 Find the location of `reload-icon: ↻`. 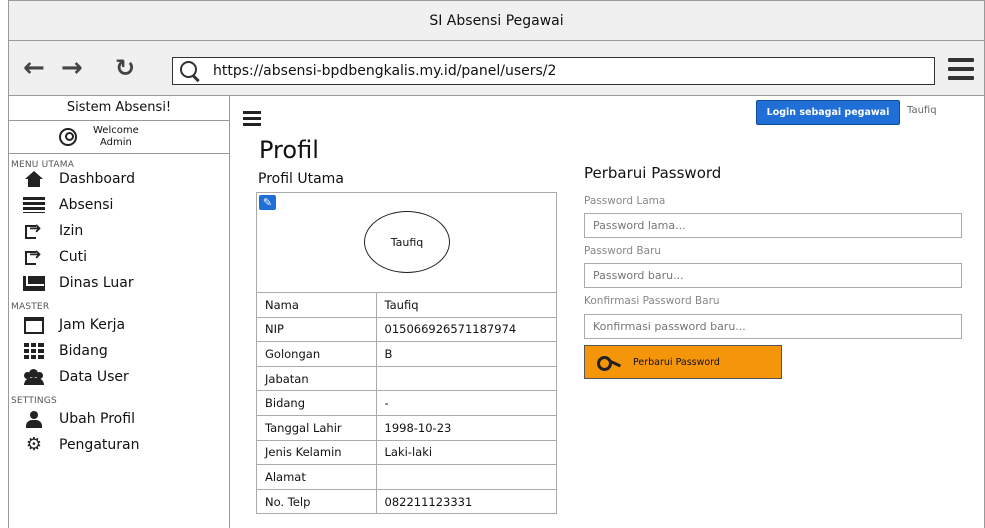

reload-icon: ↻ is located at coordinates (125, 68).